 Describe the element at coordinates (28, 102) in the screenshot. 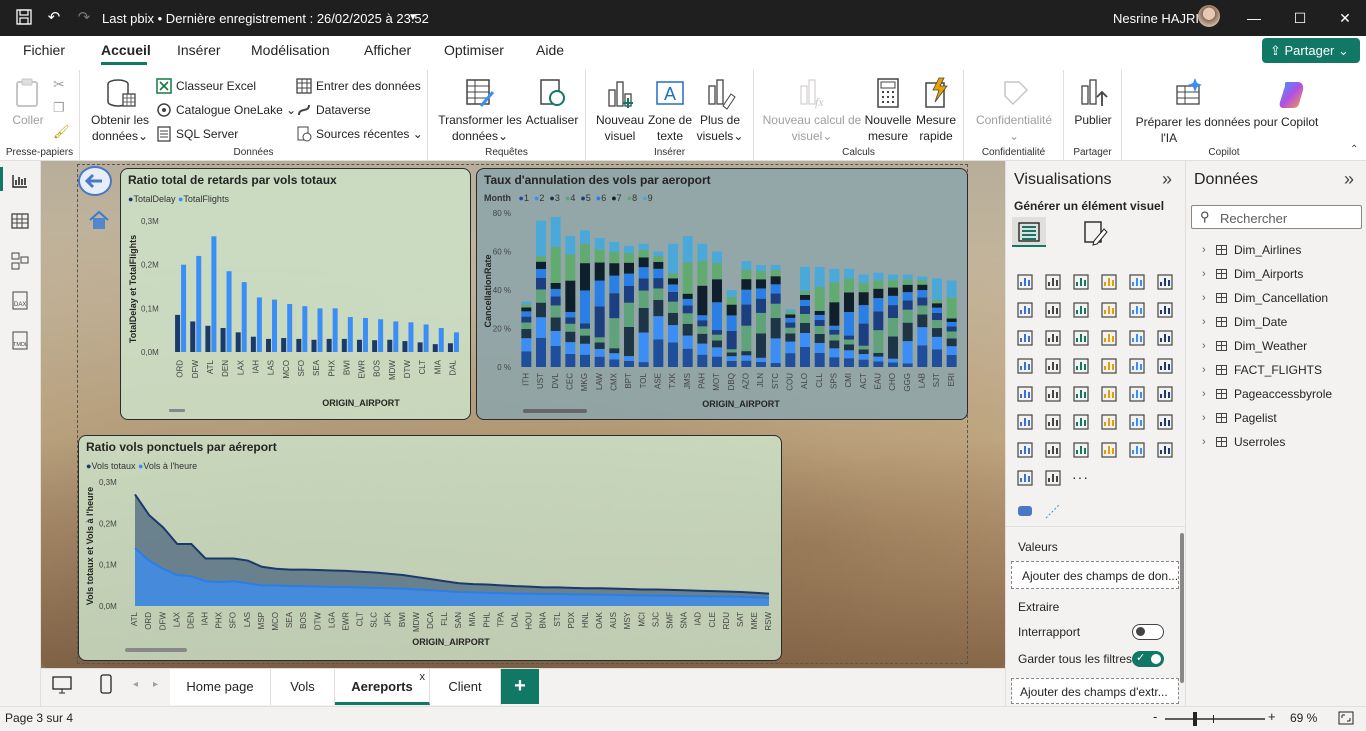

I see `paste-button: Coller` at that location.